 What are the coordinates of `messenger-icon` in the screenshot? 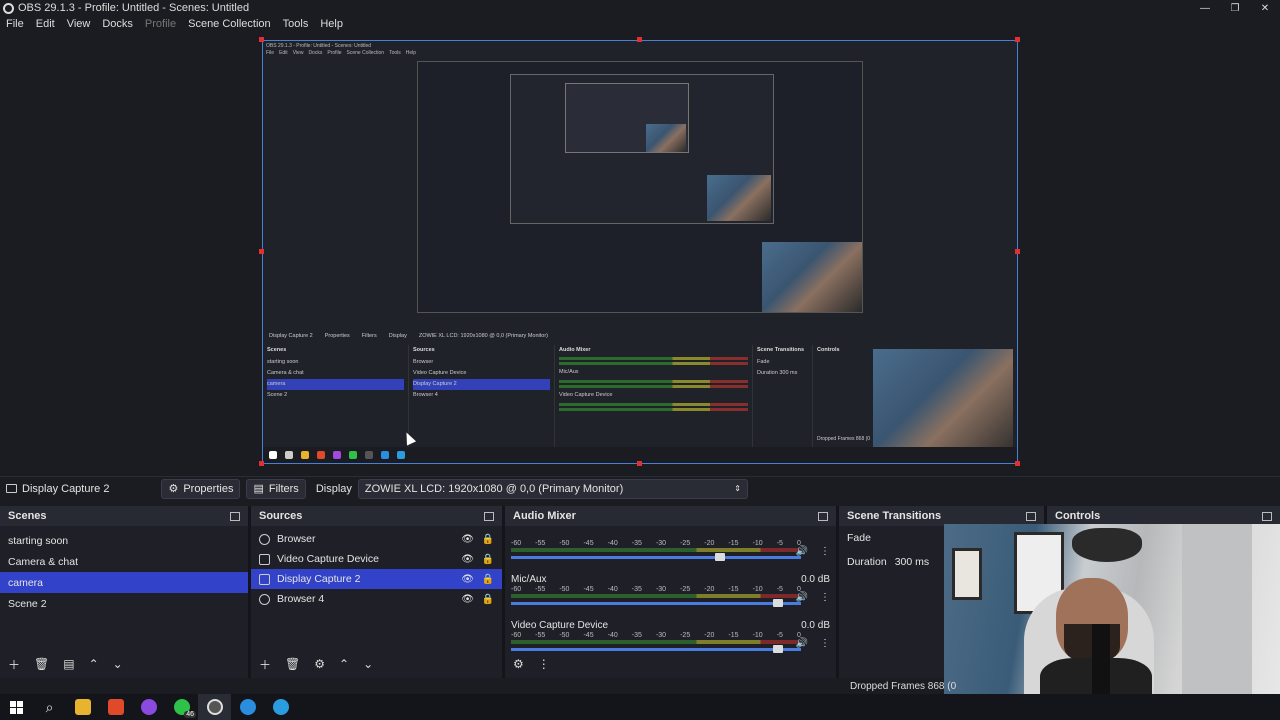 It's located at (148, 707).